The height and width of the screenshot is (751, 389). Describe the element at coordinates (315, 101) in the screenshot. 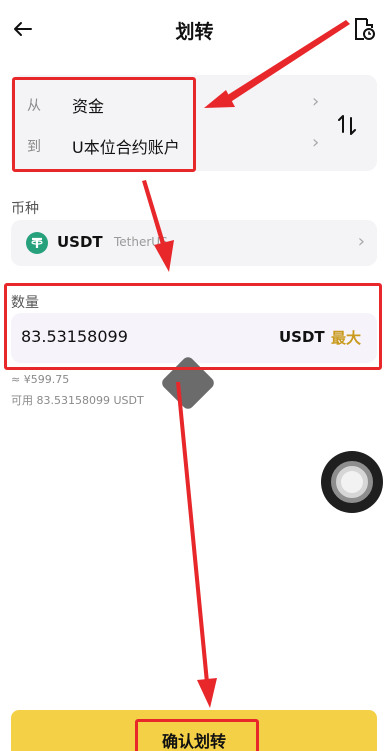

I see `from-chevron-icon: ›` at that location.